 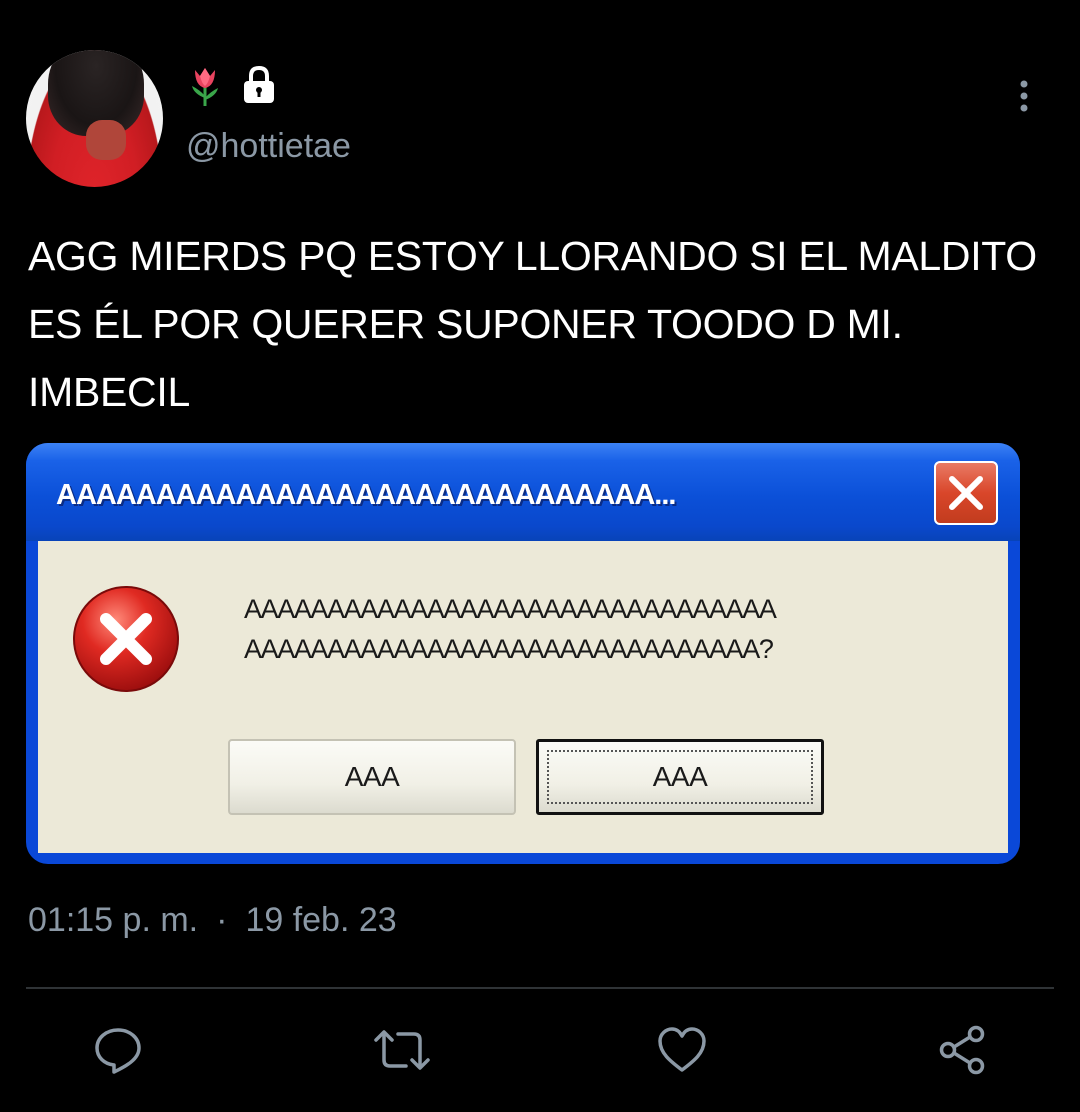 I want to click on tulip-icon, so click(x=205, y=86).